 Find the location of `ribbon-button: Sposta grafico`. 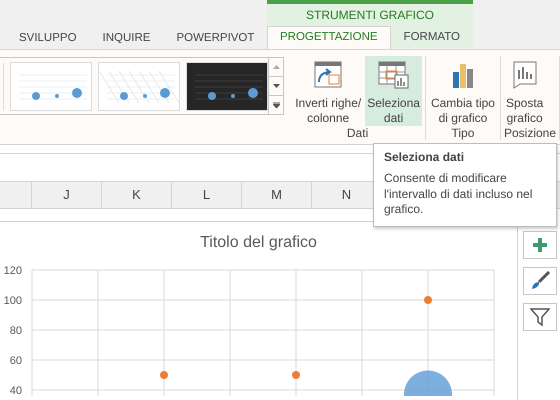

ribbon-button: Sposta grafico is located at coordinates (525, 91).